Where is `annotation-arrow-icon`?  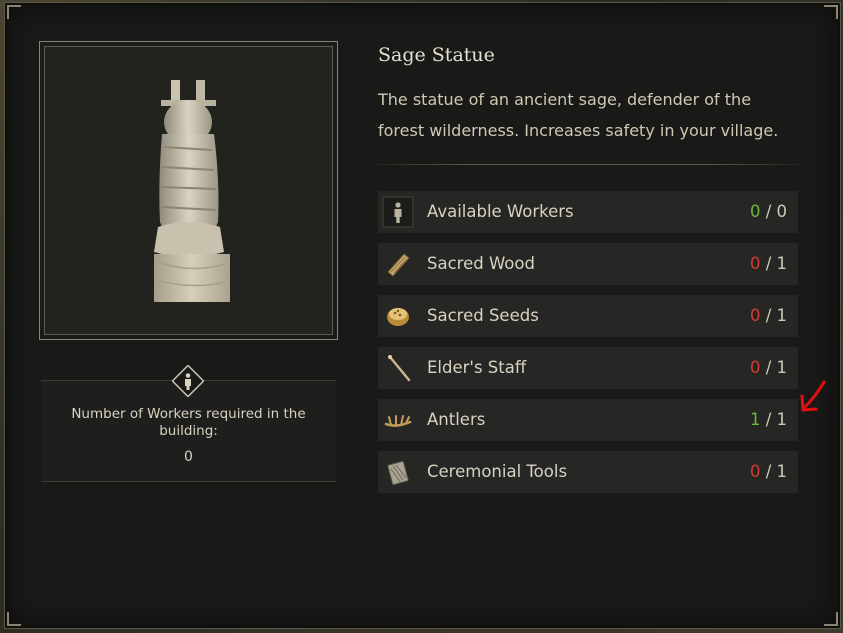
annotation-arrow-icon is located at coordinates (813, 396).